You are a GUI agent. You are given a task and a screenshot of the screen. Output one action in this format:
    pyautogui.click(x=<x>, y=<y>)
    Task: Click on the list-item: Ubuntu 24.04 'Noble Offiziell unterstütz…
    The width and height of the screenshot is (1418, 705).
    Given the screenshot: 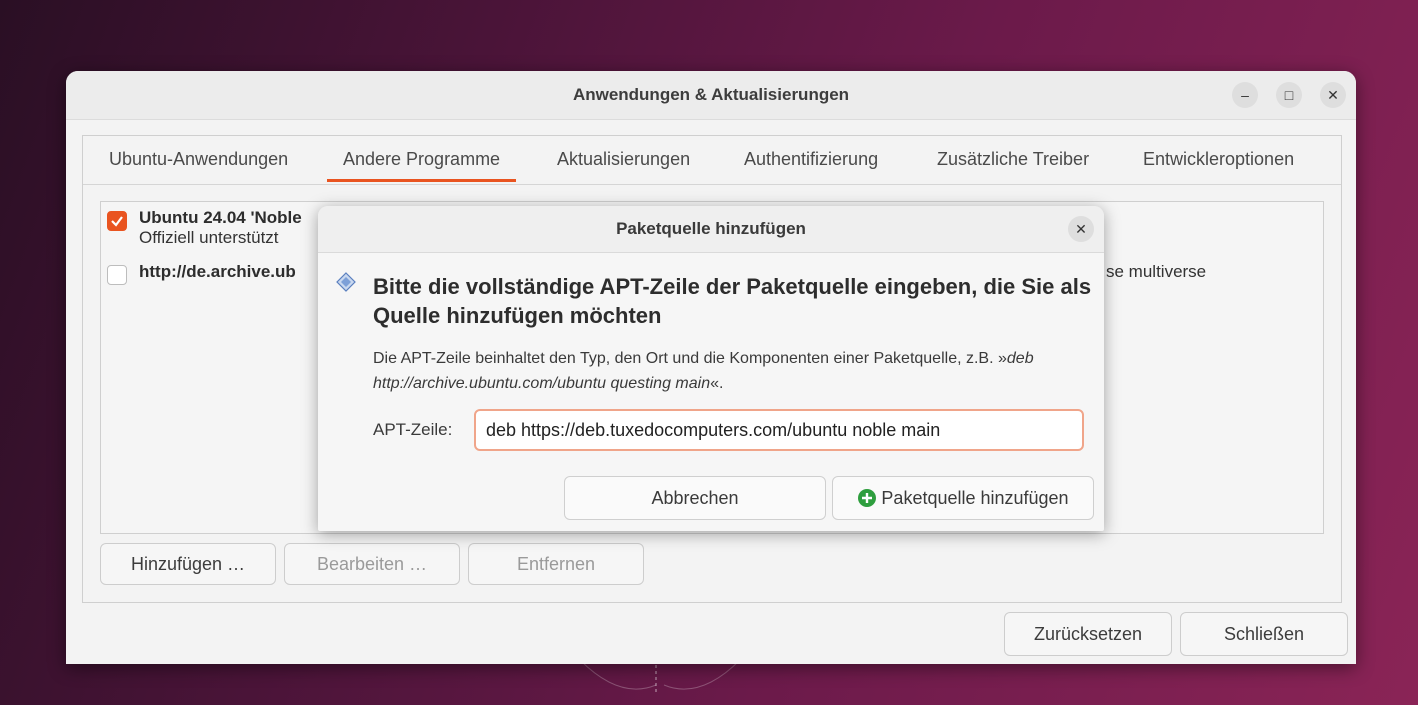 What is the action you would take?
    pyautogui.click(x=204, y=228)
    